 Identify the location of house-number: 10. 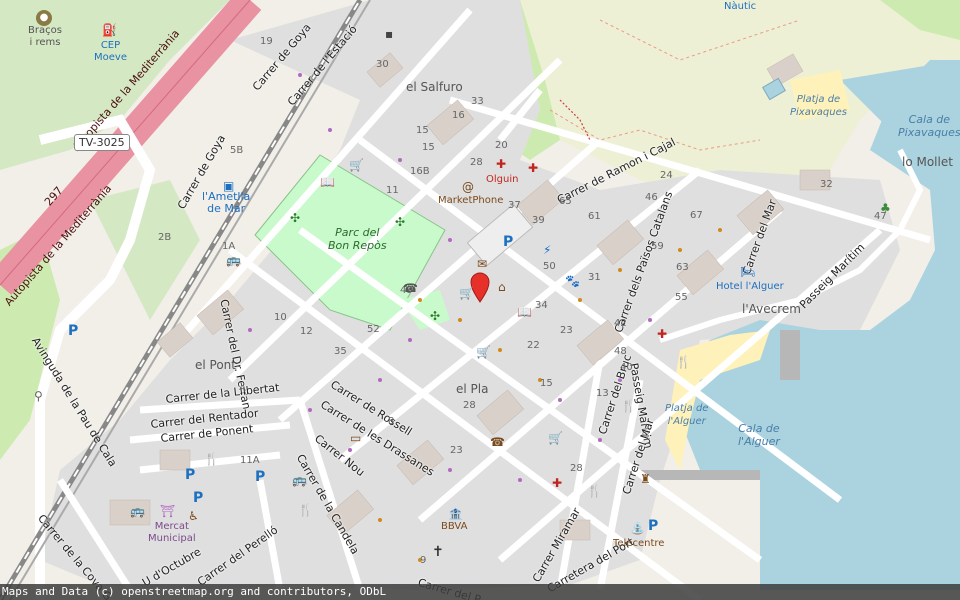
(280, 317).